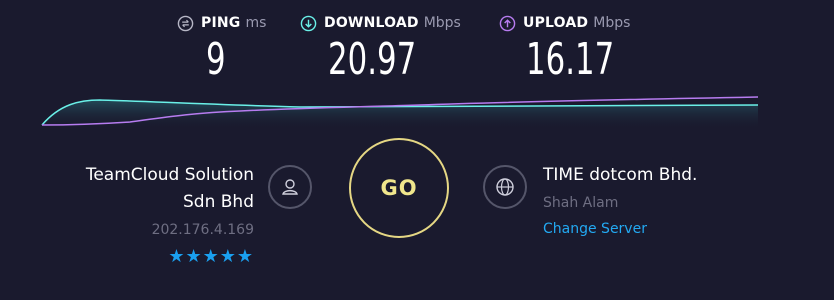 This screenshot has width=834, height=300. What do you see at coordinates (442, 23) in the screenshot?
I see `download-unit: Mbps` at bounding box center [442, 23].